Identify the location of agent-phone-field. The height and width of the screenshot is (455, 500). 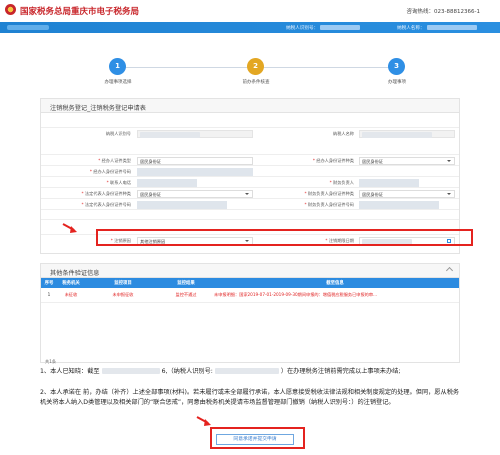
(167, 182).